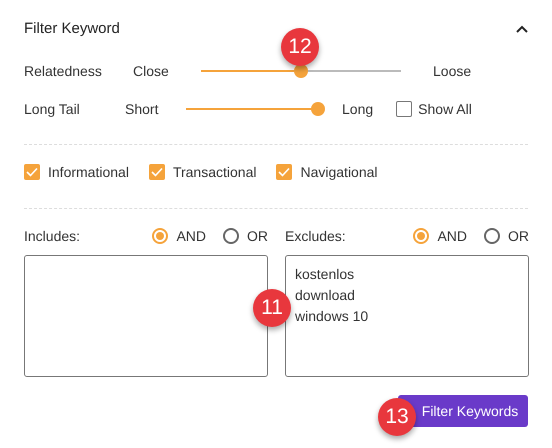 The width and height of the screenshot is (552, 448). What do you see at coordinates (339, 172) in the screenshot?
I see `checkbox-label: Navigational` at bounding box center [339, 172].